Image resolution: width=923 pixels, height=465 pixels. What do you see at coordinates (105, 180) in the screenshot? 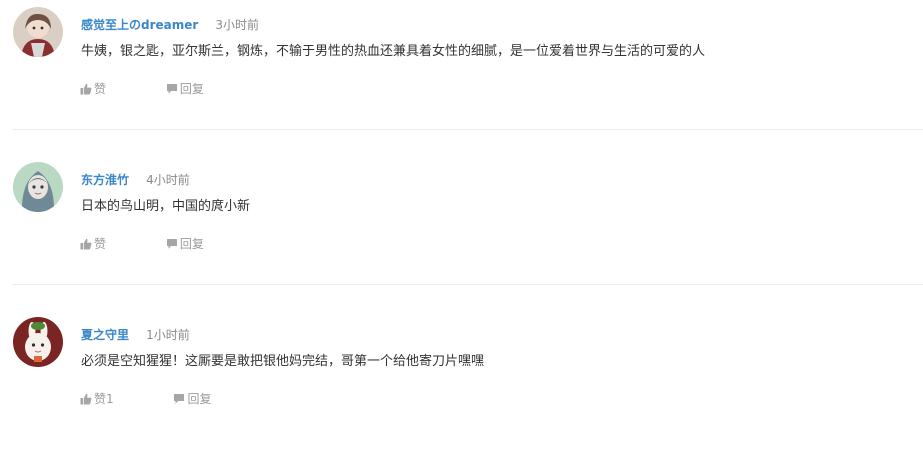
I see `username-link: 东方淮竹` at bounding box center [105, 180].